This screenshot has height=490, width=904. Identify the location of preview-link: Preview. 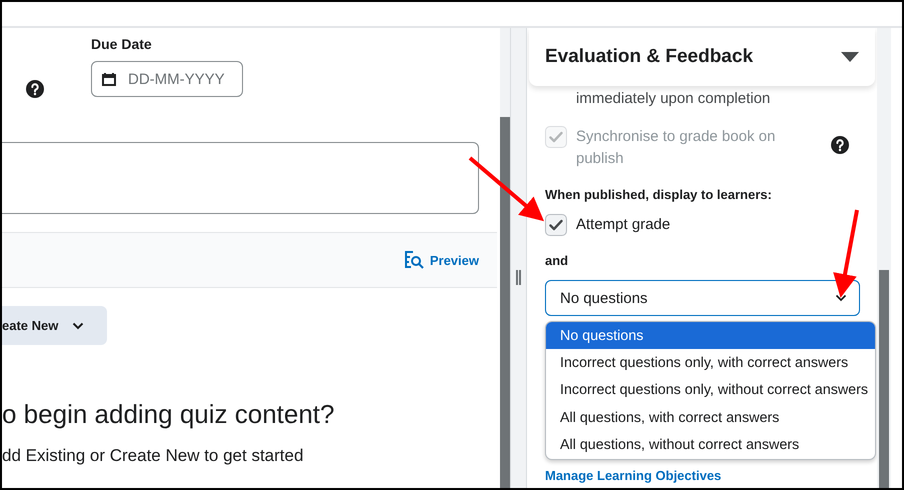
(441, 260).